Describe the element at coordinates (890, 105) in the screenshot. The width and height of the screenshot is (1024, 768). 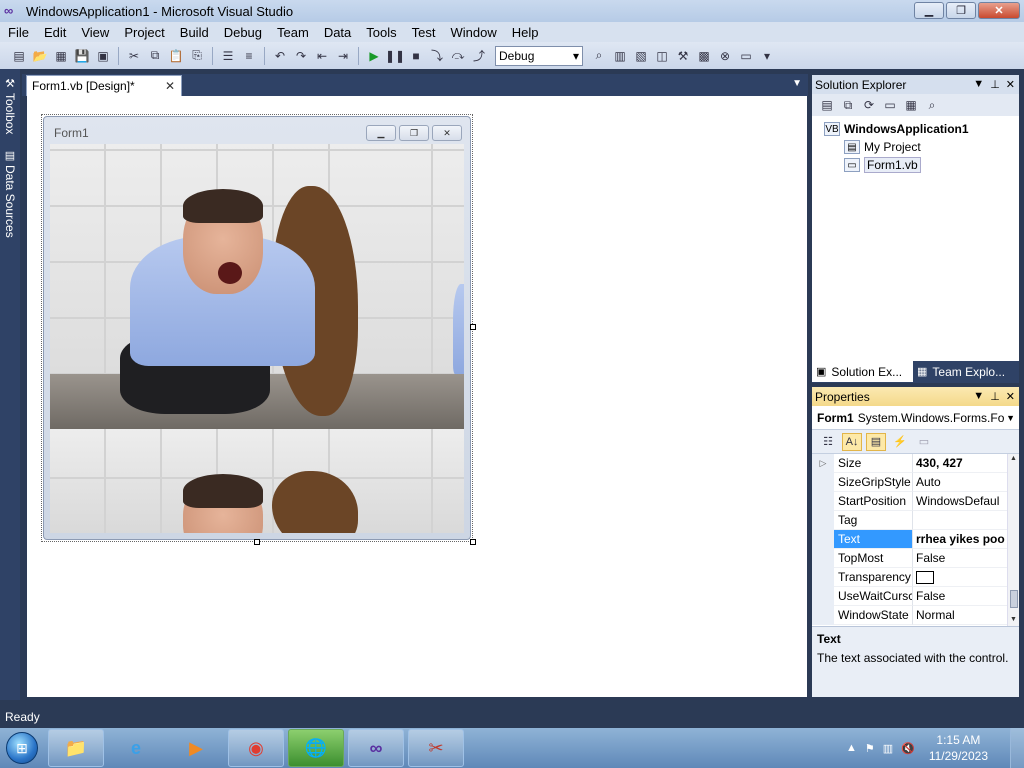
I see `view-code-icon: ▭` at that location.